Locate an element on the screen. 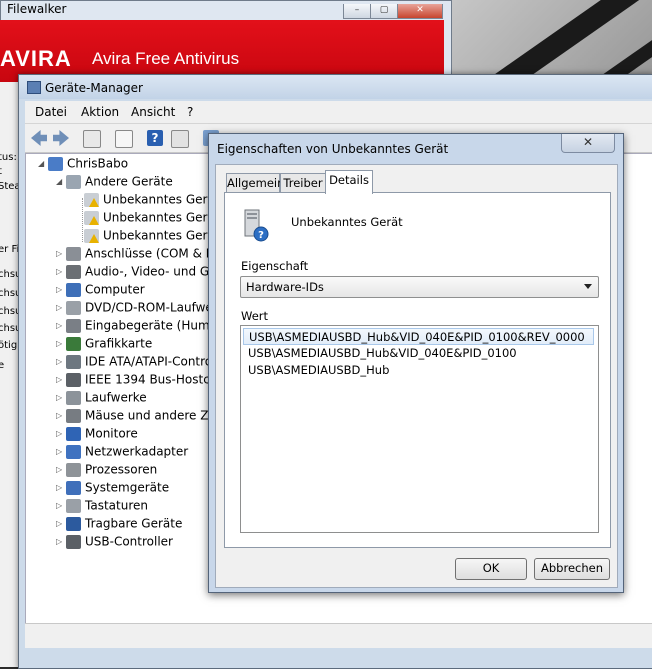  tree-item: ▷ Tastaturen is located at coordinates (102, 507).